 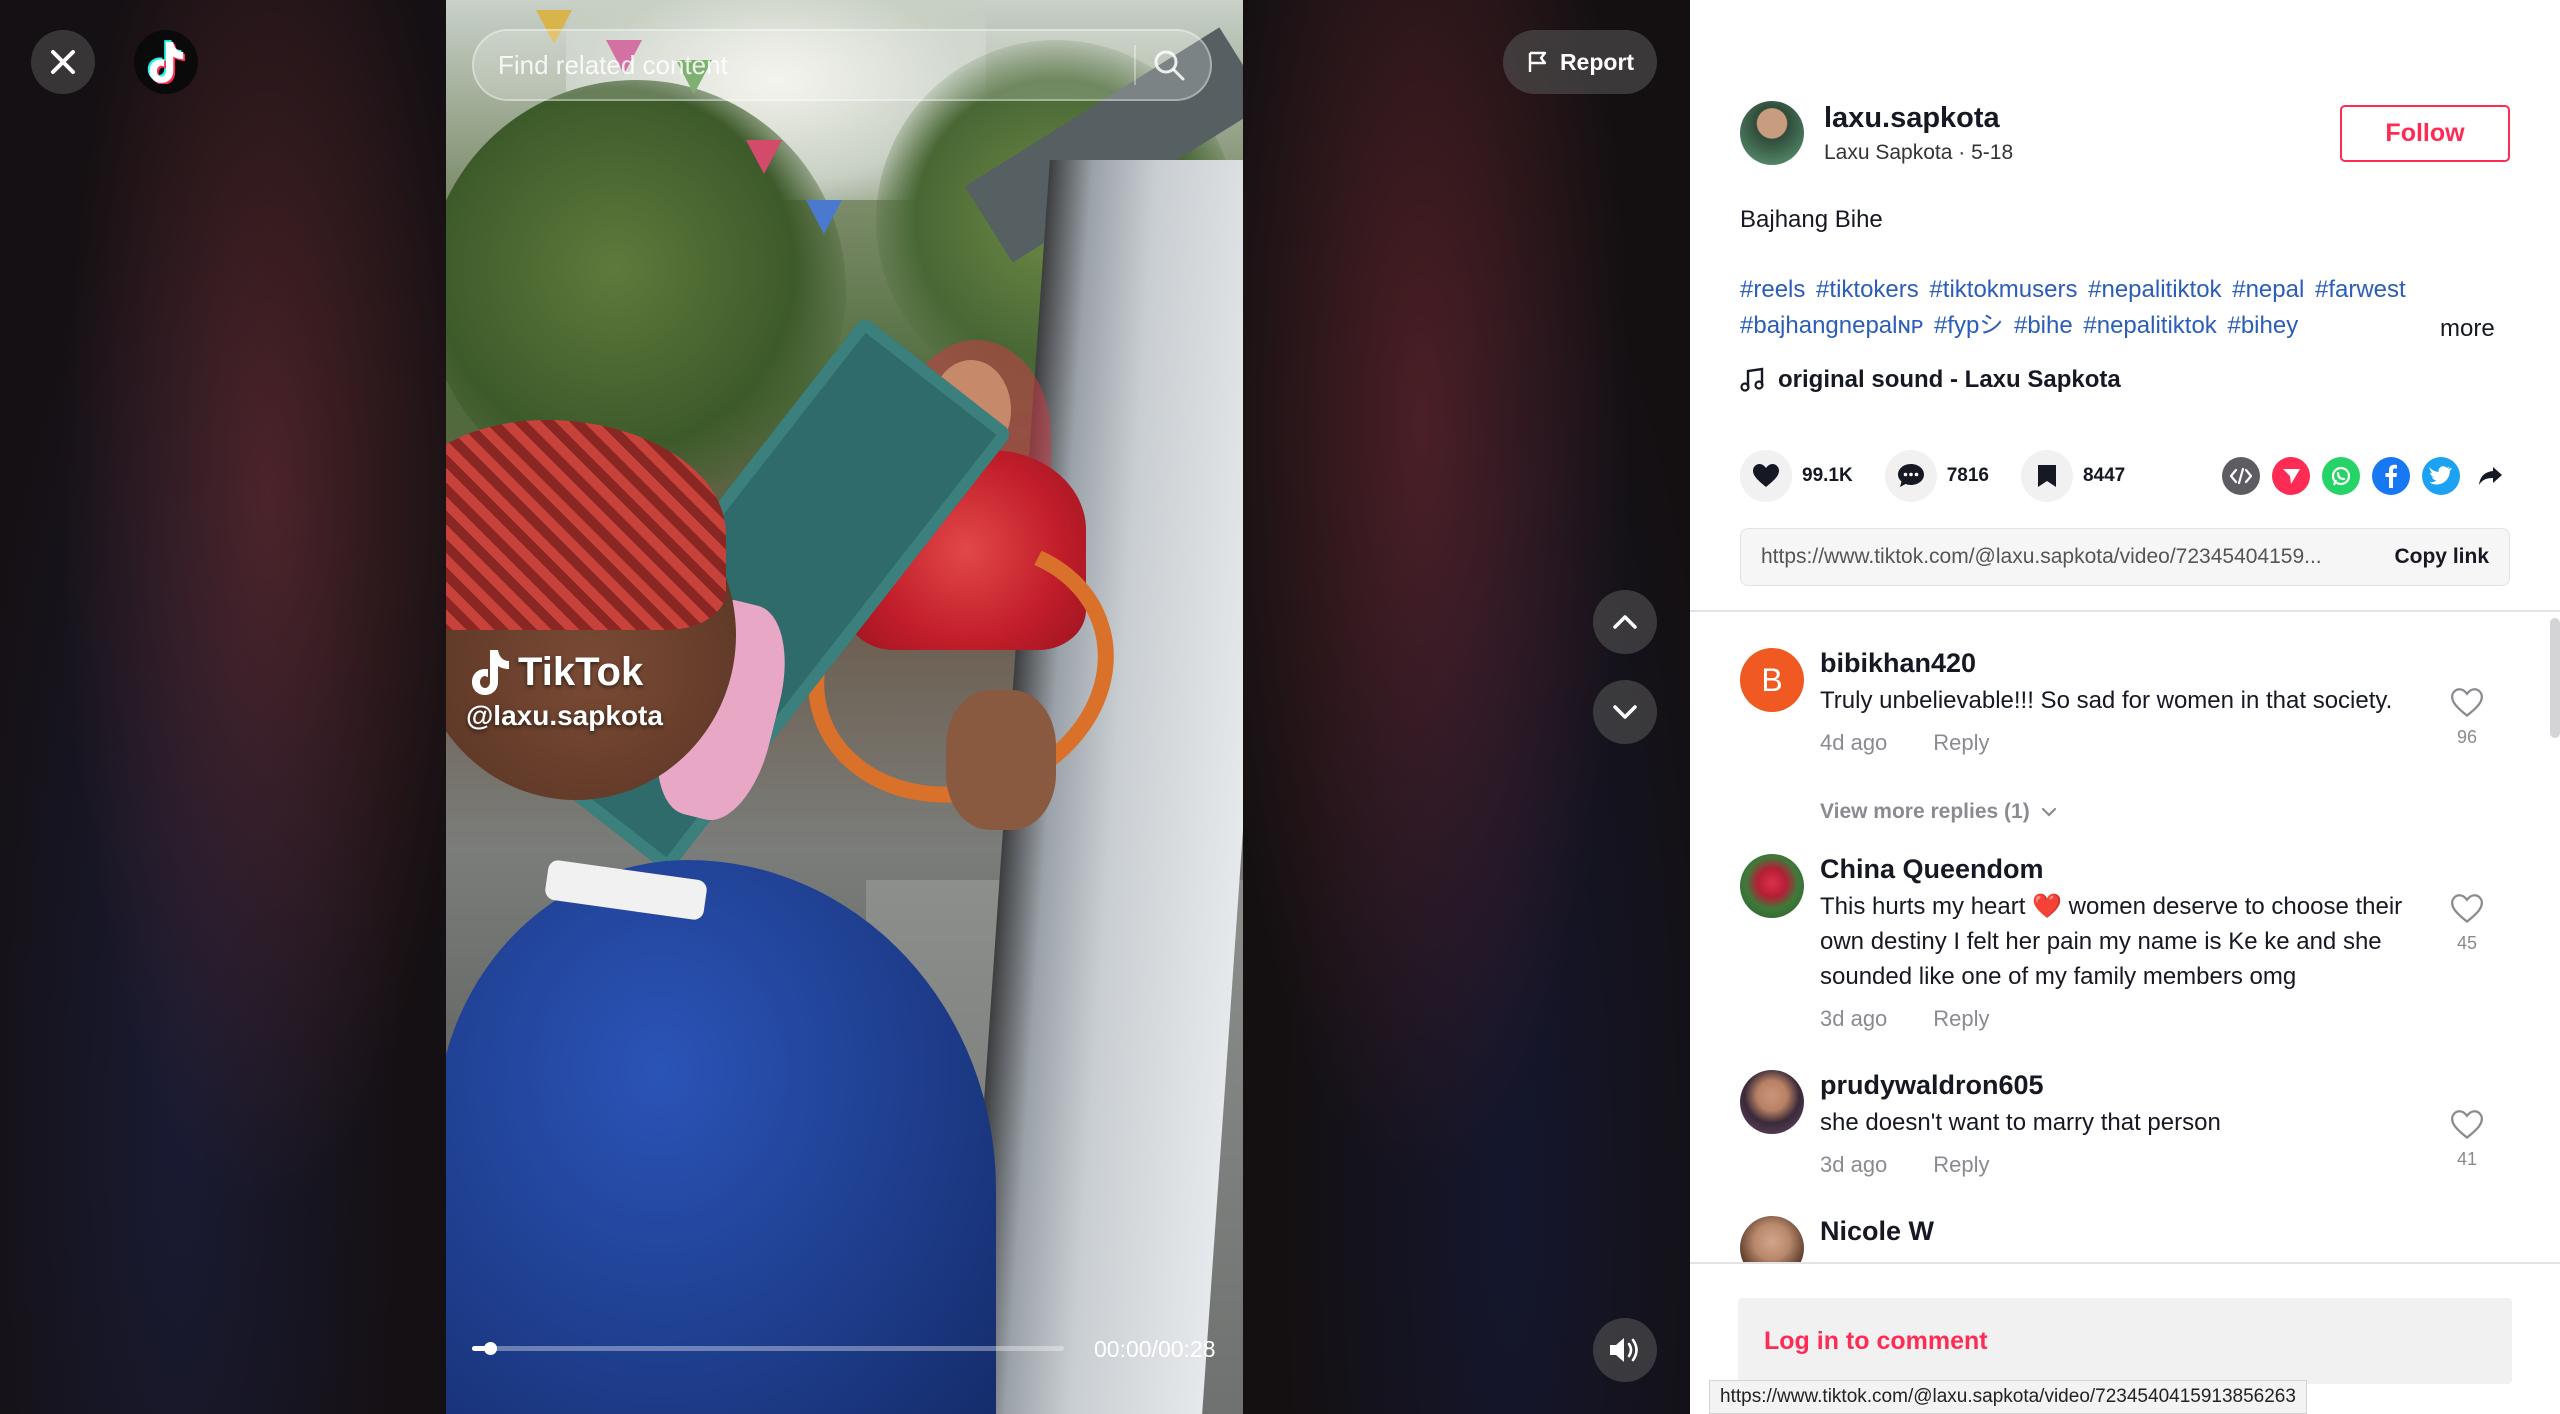 What do you see at coordinates (1772, 133) in the screenshot?
I see `author-avatar` at bounding box center [1772, 133].